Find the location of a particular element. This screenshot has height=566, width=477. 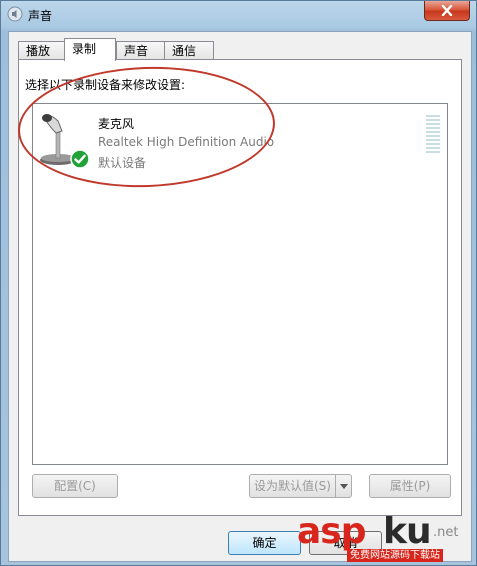

tab-communications: 通信 is located at coordinates (189, 50).